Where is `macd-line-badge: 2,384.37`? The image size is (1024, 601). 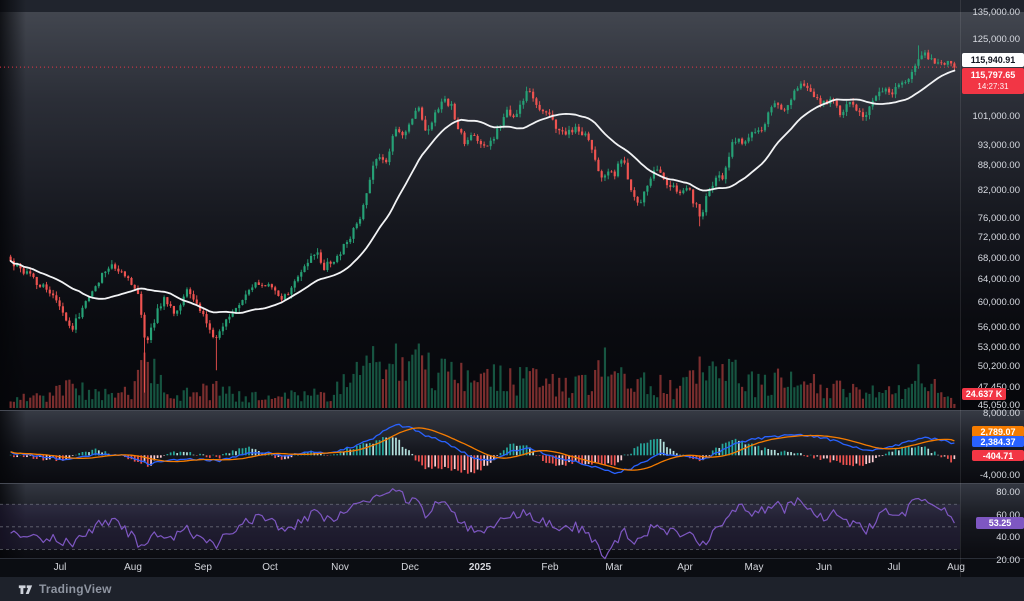 macd-line-badge: 2,384.37 is located at coordinates (998, 441).